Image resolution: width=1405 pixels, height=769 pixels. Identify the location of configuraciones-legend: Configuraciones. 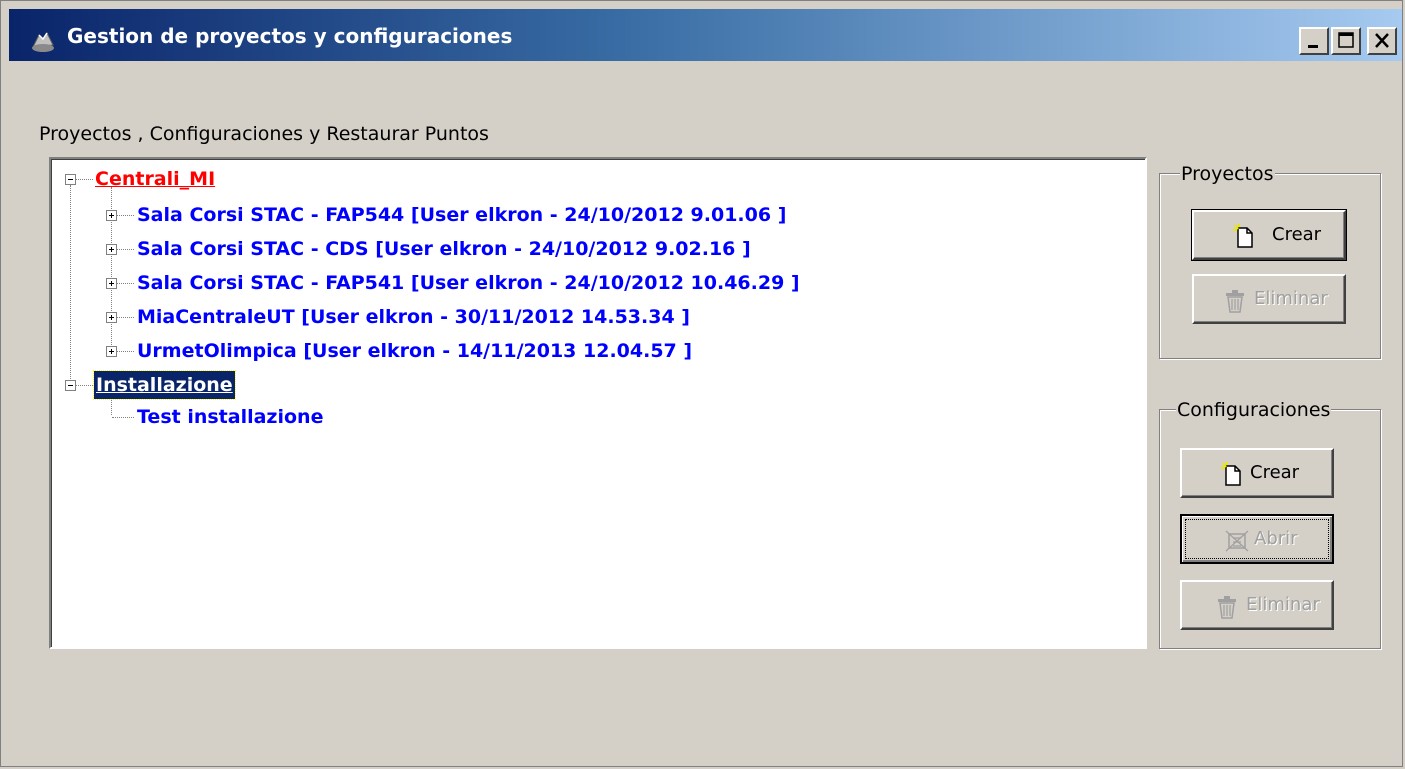
(1254, 410).